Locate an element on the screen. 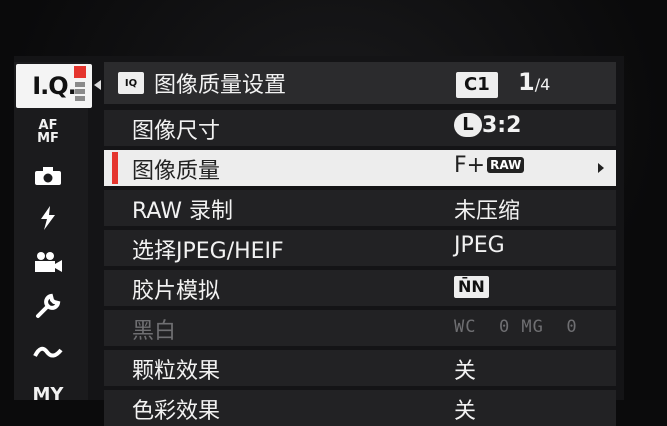 The width and height of the screenshot is (667, 426). menu-item-label: RAW 录制 is located at coordinates (182, 211).